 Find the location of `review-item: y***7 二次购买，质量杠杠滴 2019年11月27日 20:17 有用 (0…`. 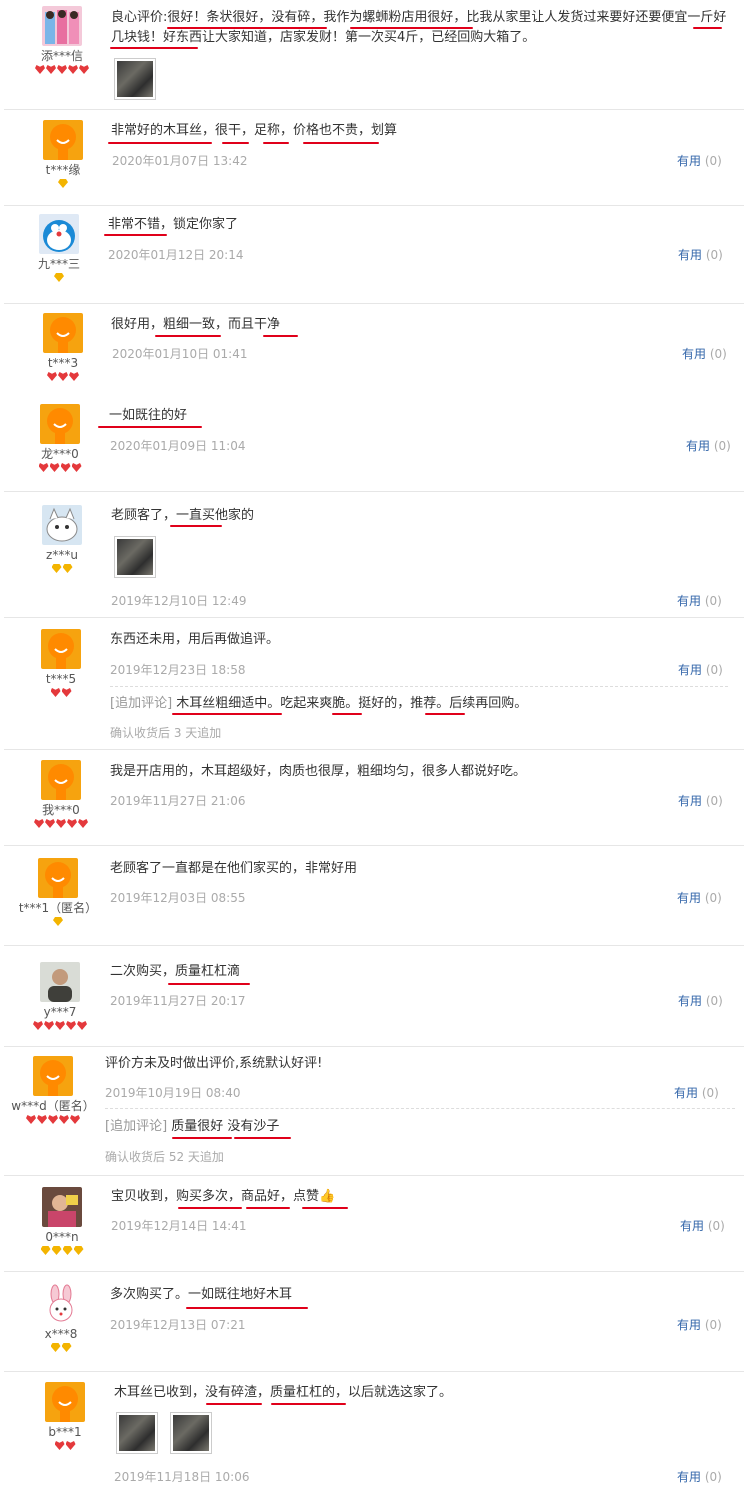

review-item: y***7 二次购买，质量杠杠滴 2019年11月27日 20:17 有用 (0… is located at coordinates (374, 996).